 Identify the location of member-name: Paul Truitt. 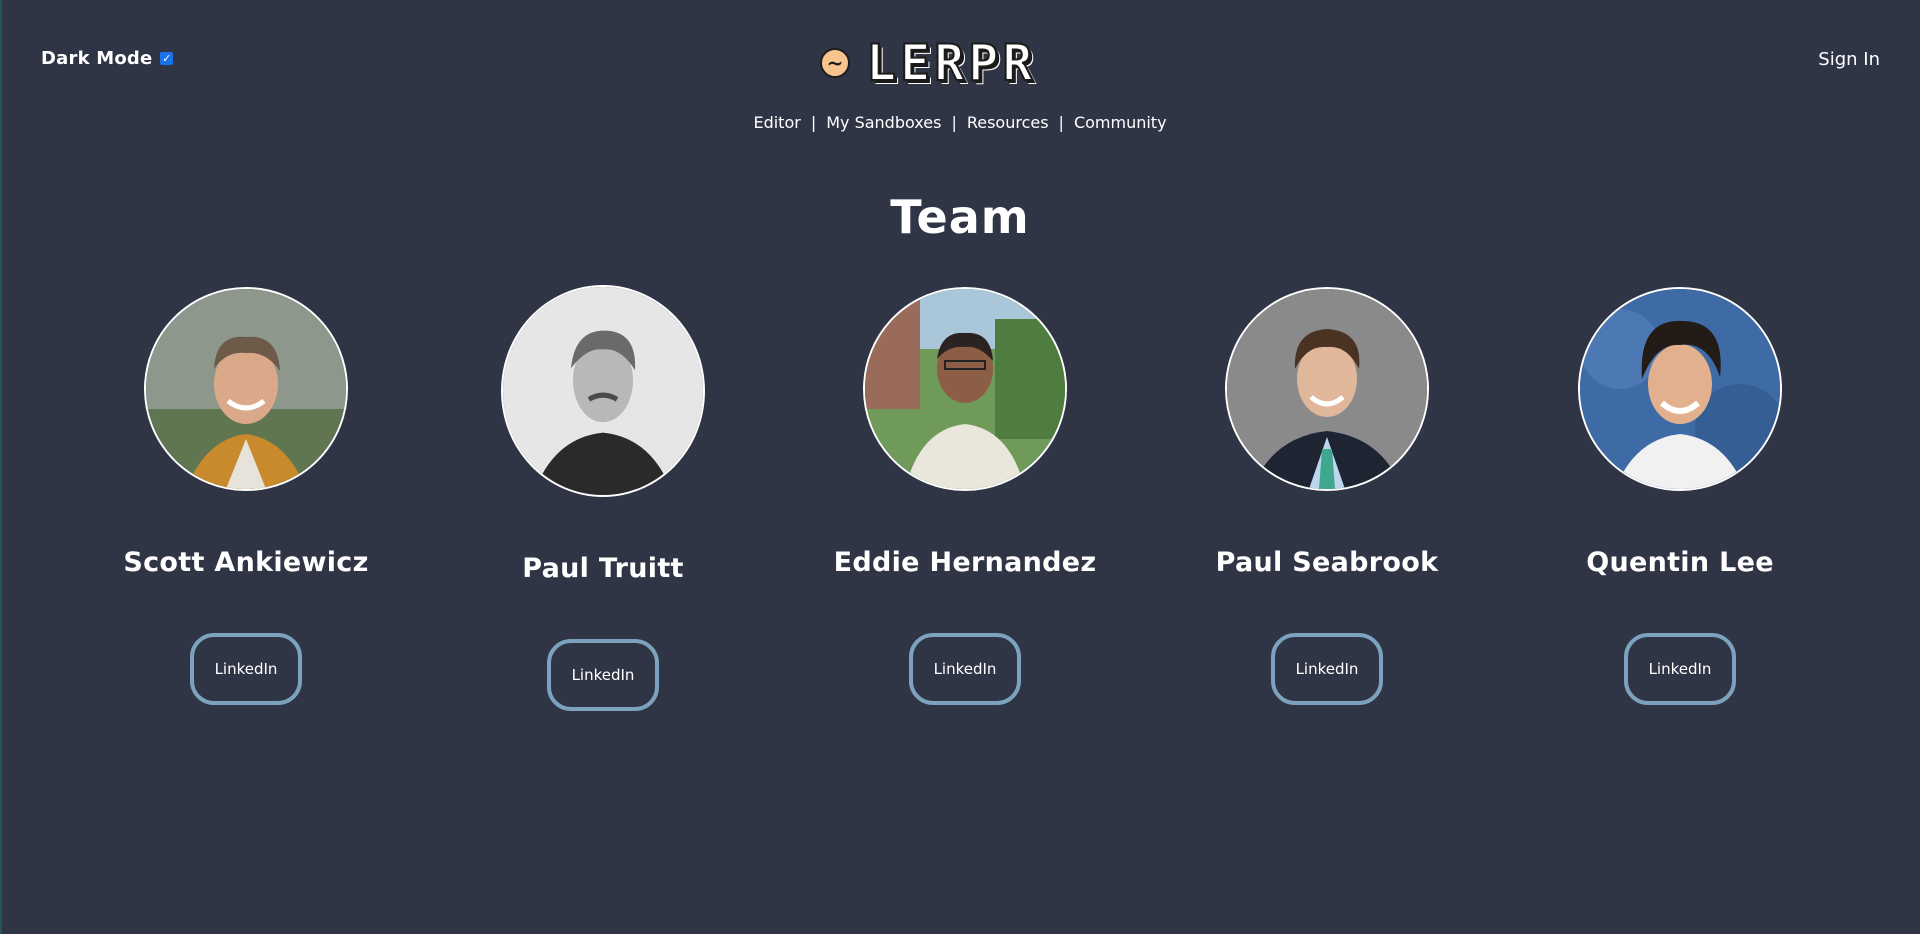
(603, 568).